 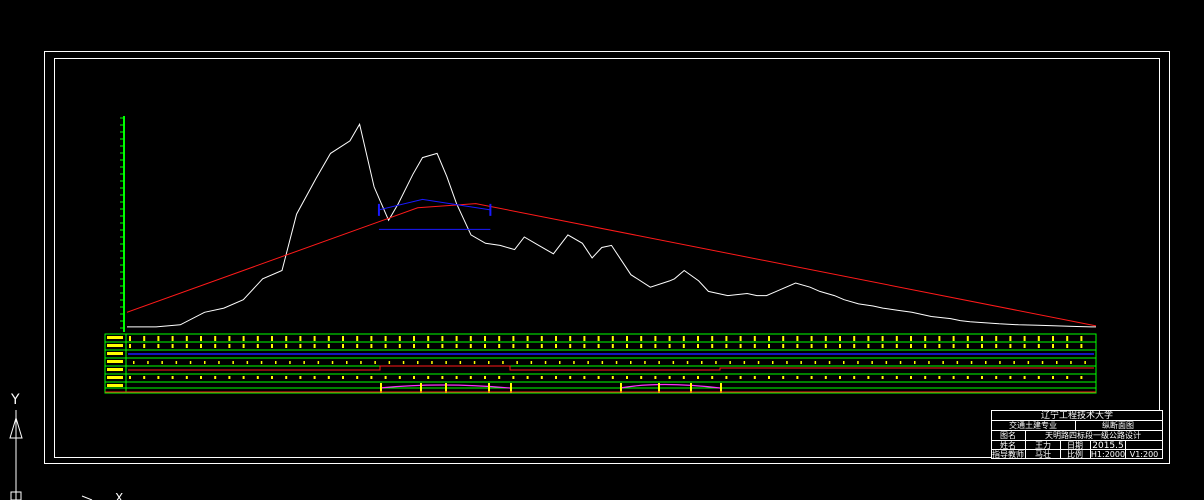 I want to click on label-date: 日期, so click(x=1075, y=445).